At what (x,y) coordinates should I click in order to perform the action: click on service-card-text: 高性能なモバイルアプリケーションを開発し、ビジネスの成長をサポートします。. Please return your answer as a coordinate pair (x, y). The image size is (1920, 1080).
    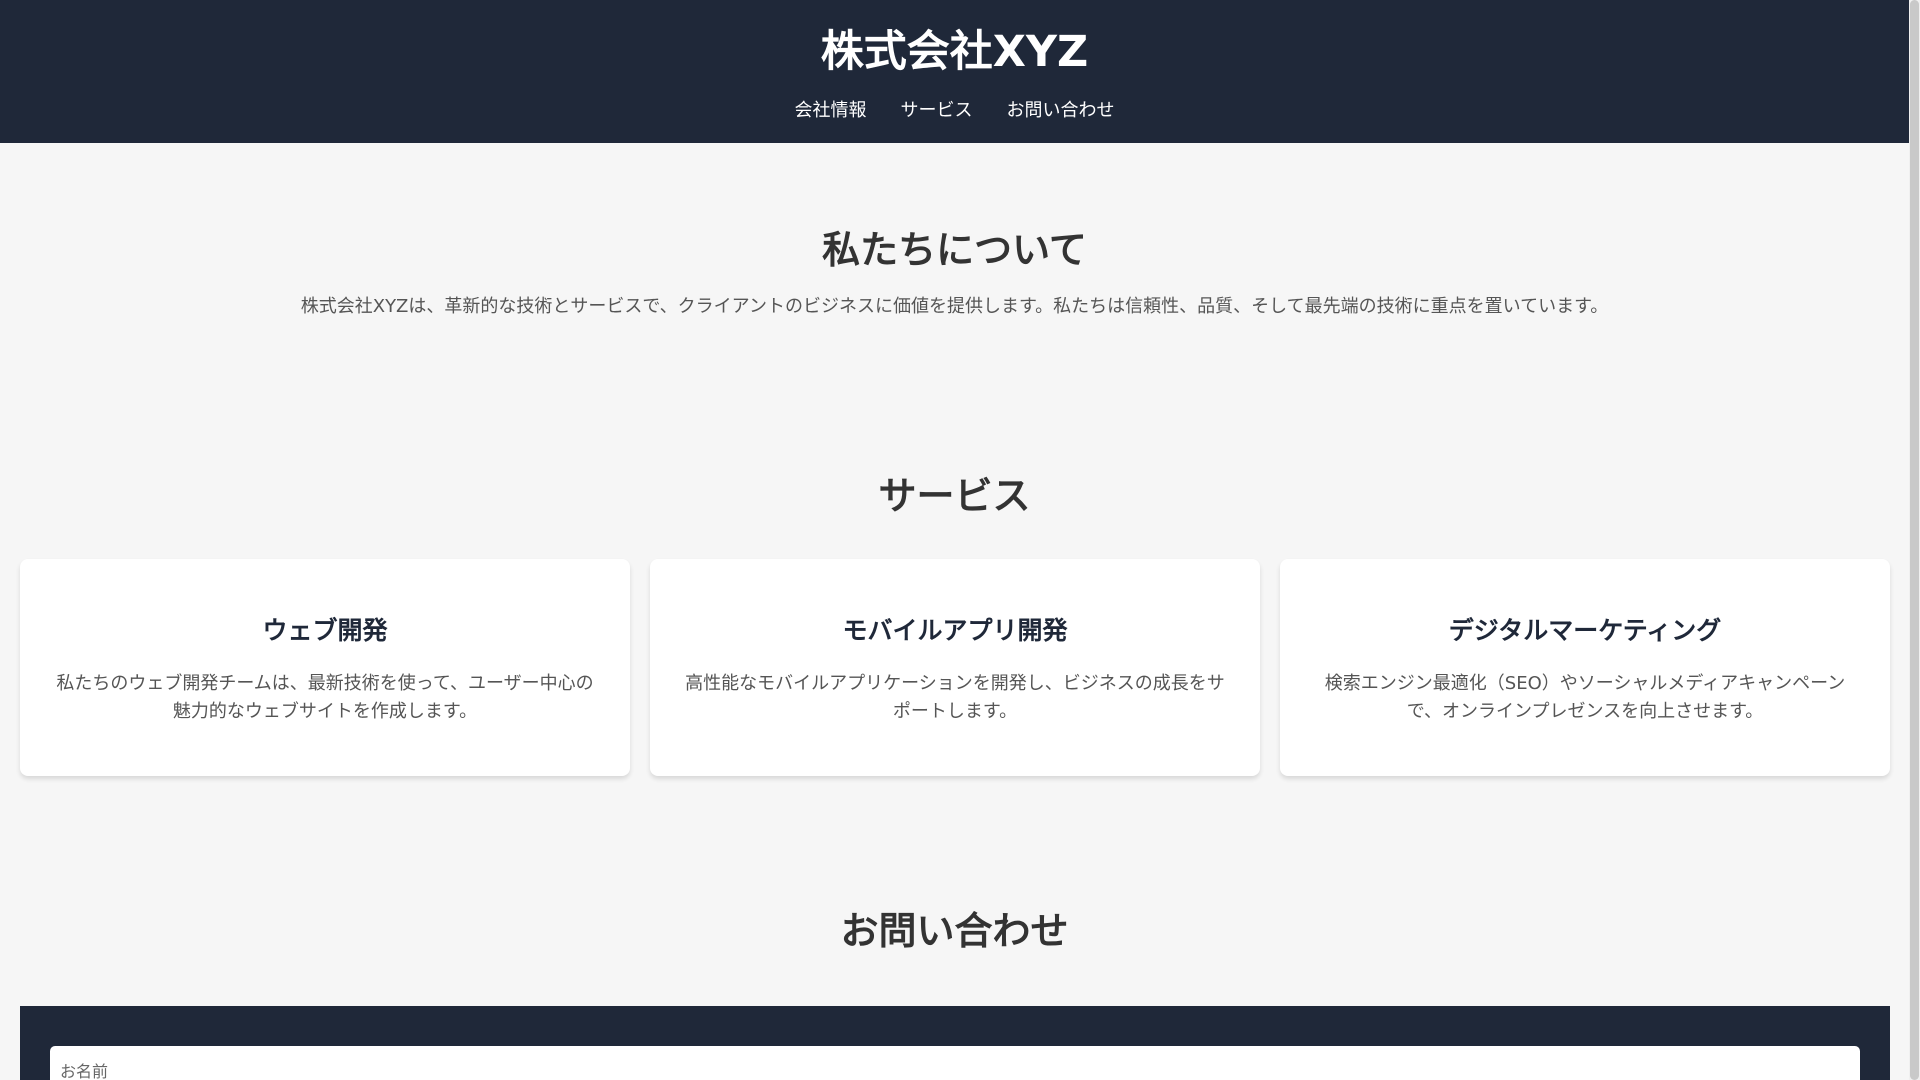
    Looking at the image, I should click on (955, 697).